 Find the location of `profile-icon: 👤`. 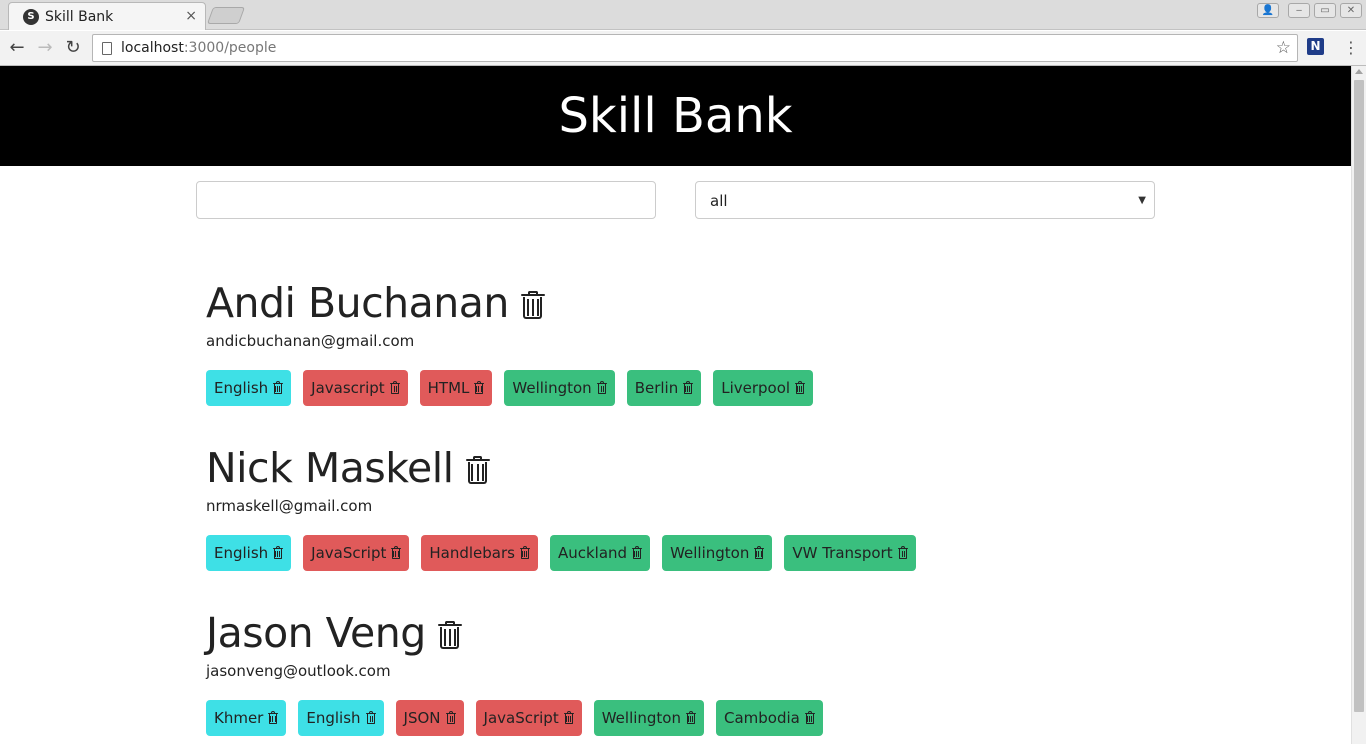

profile-icon: 👤 is located at coordinates (1268, 10).